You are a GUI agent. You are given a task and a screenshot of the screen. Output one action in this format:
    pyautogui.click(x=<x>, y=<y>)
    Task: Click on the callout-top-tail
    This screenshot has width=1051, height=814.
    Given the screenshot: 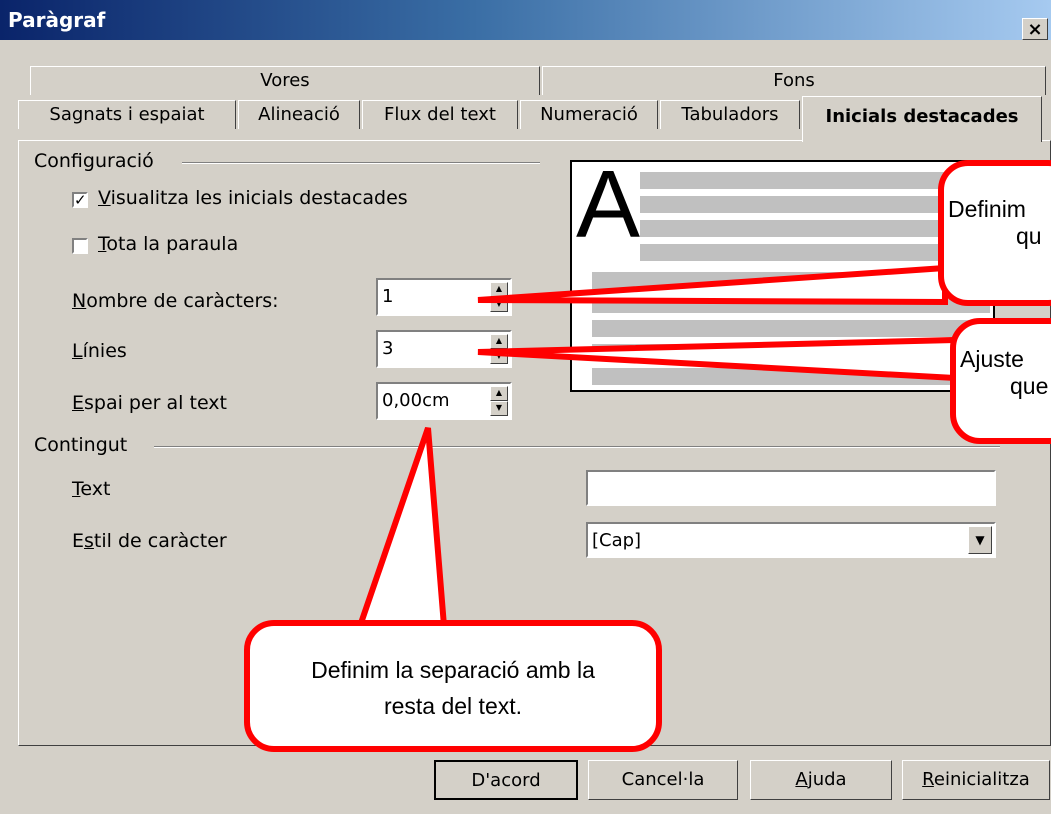 What is the action you would take?
    pyautogui.click(x=712, y=285)
    